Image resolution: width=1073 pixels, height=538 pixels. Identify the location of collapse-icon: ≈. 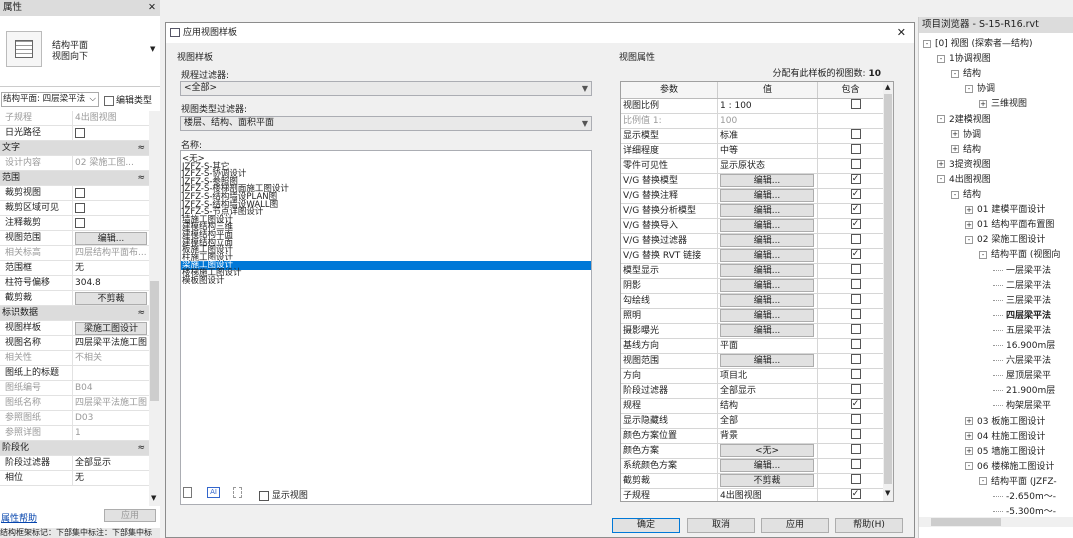
(141, 148).